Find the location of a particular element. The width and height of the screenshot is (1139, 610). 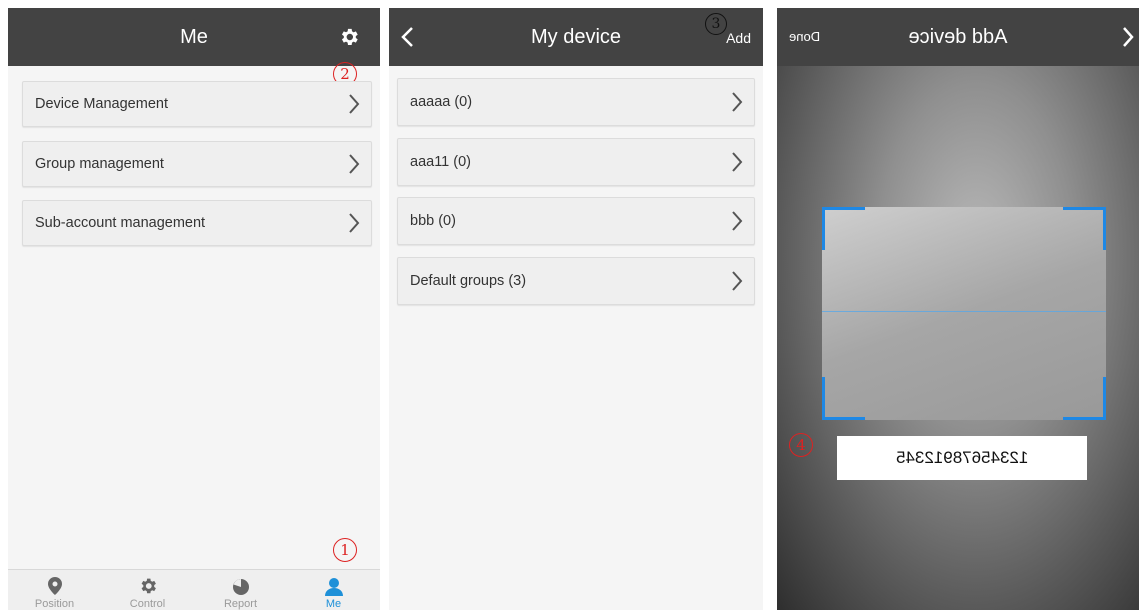

menu-item-group-management: Group management is located at coordinates (197, 164).